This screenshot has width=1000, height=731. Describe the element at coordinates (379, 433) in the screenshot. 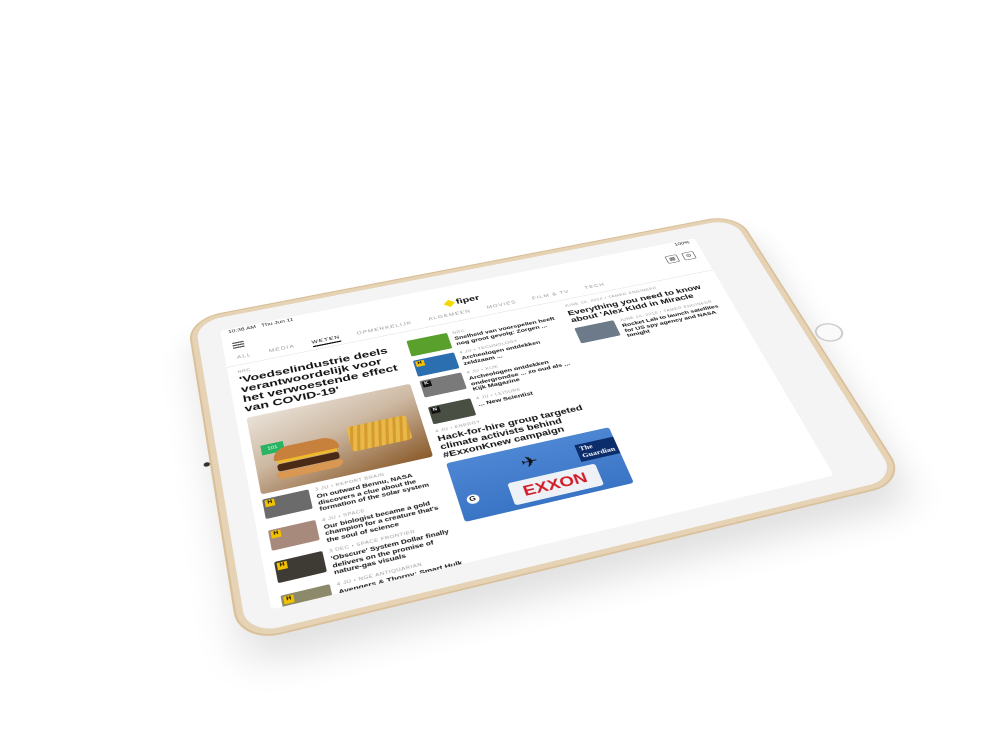

I see `fries-illustration` at that location.